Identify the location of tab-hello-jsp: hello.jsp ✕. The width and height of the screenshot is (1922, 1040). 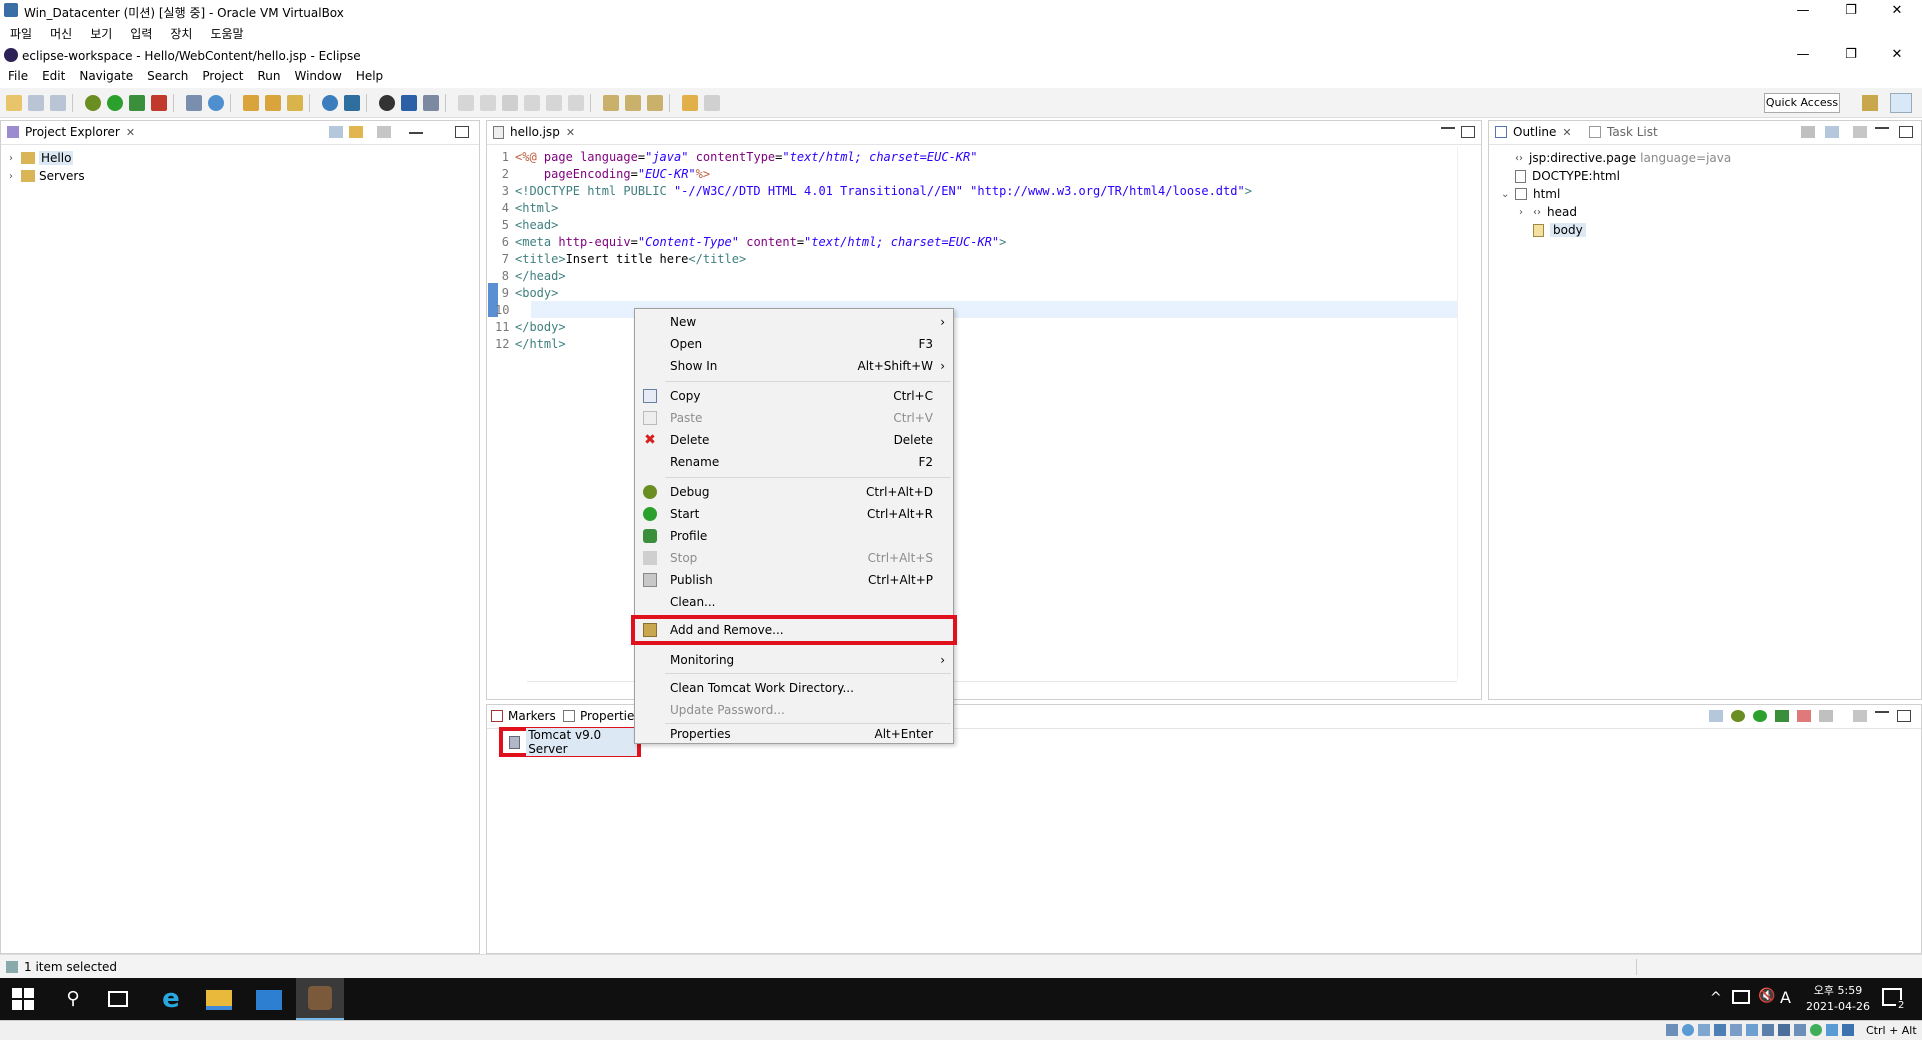
(534, 132).